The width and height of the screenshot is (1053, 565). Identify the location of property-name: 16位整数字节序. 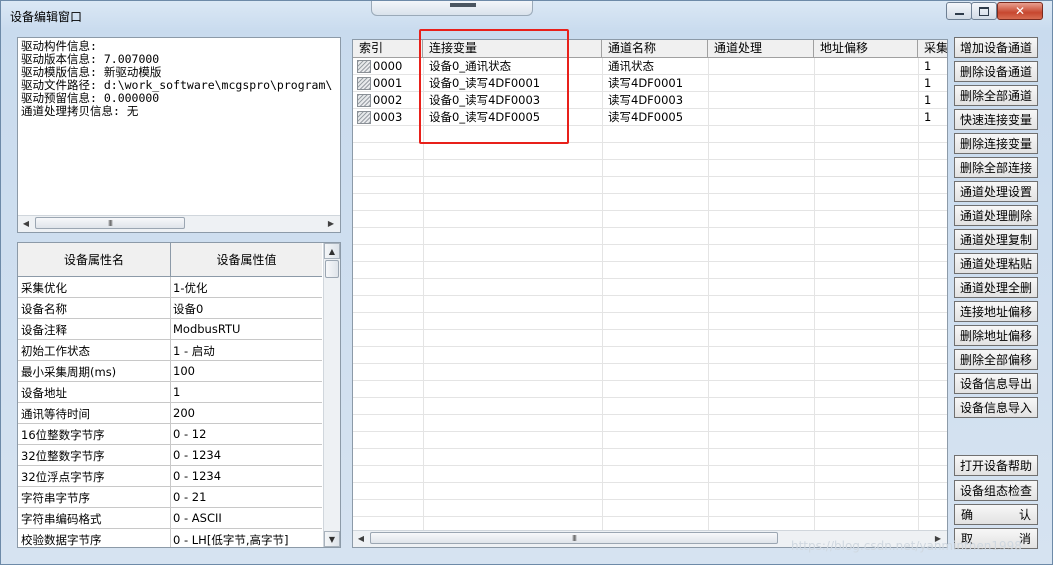
(63, 435).